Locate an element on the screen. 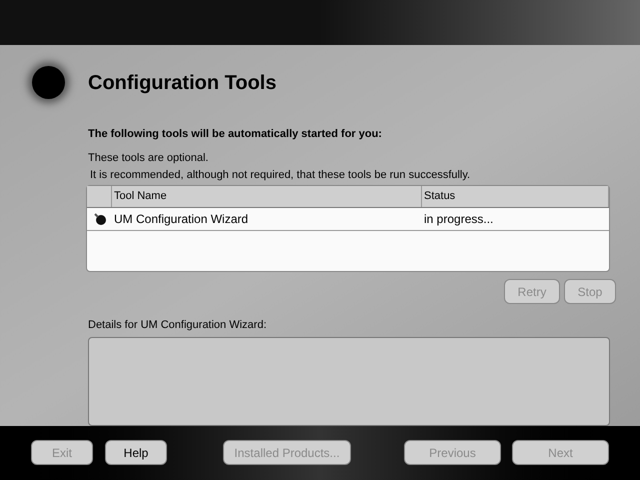 The image size is (640, 480). intro-heading: The following tools will be automatically started for you: is located at coordinates (235, 134).